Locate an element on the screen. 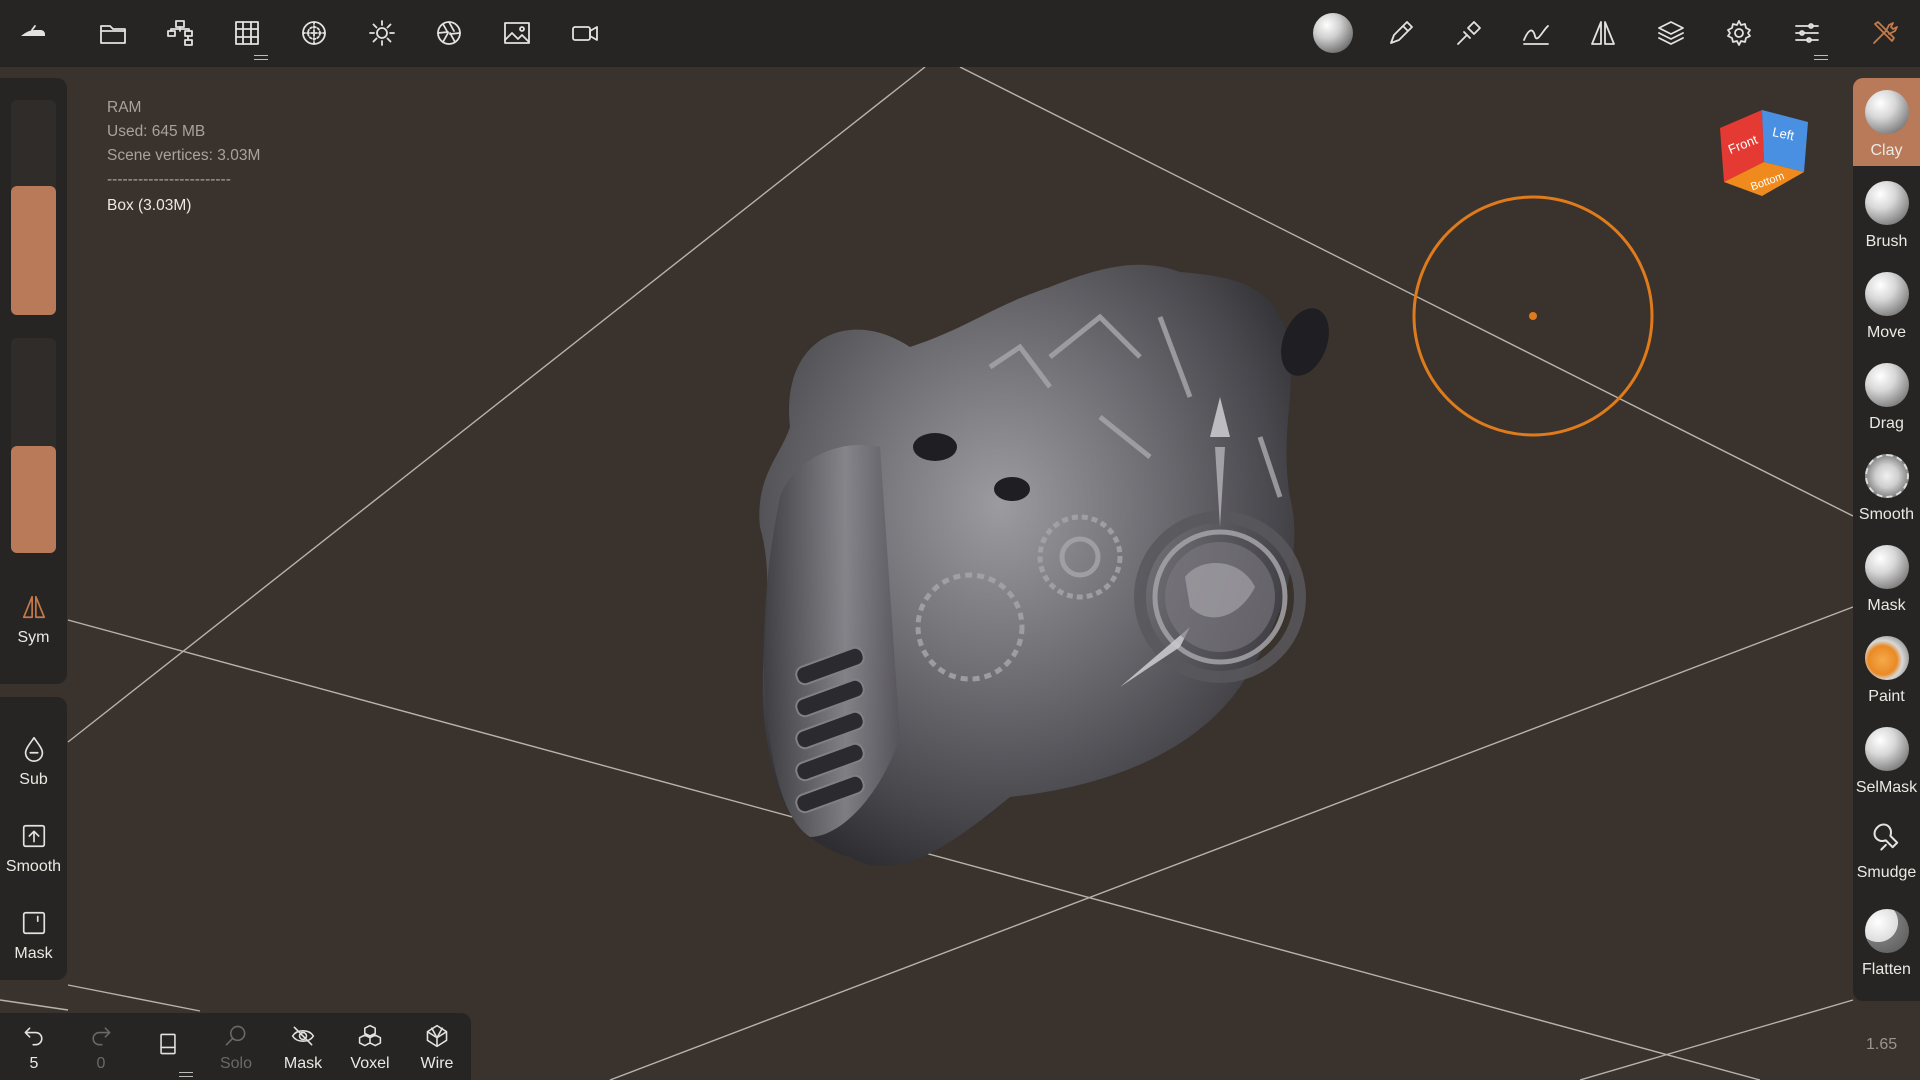 The width and height of the screenshot is (1920, 1080). mask-visibility-label: Mask is located at coordinates (303, 1063).